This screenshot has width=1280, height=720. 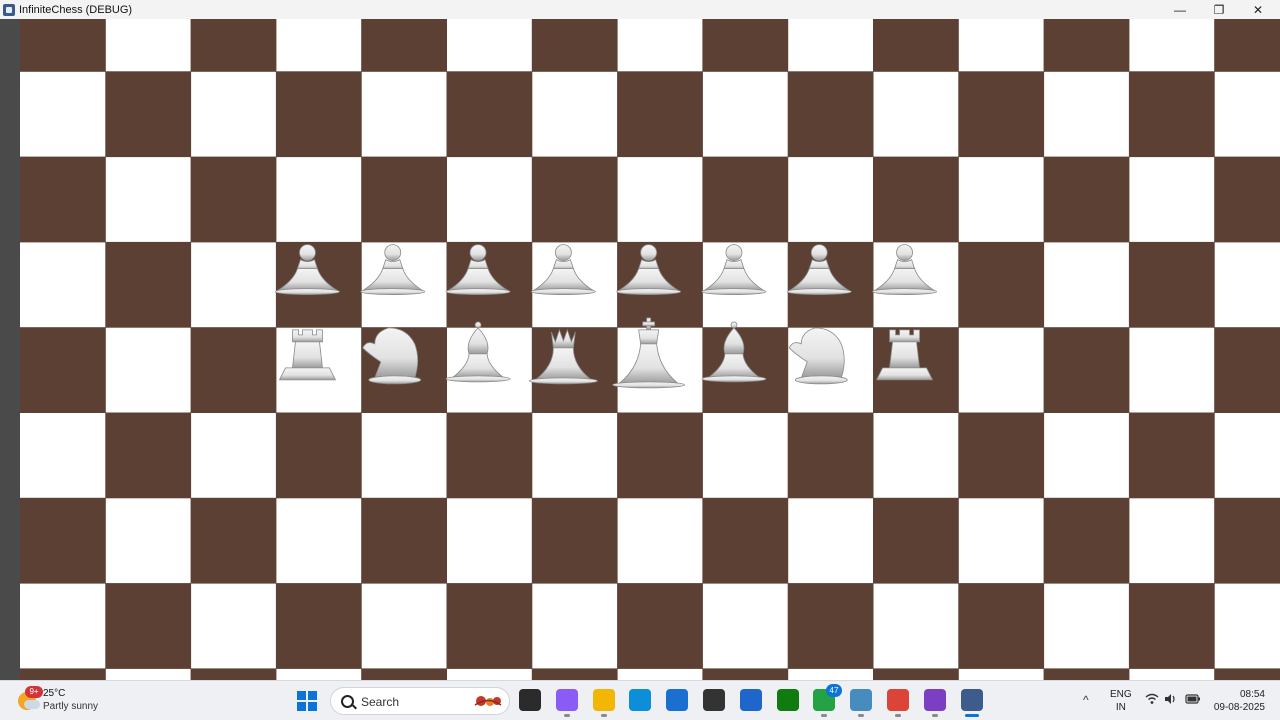 I want to click on close-button: ✕, so click(x=1258, y=9).